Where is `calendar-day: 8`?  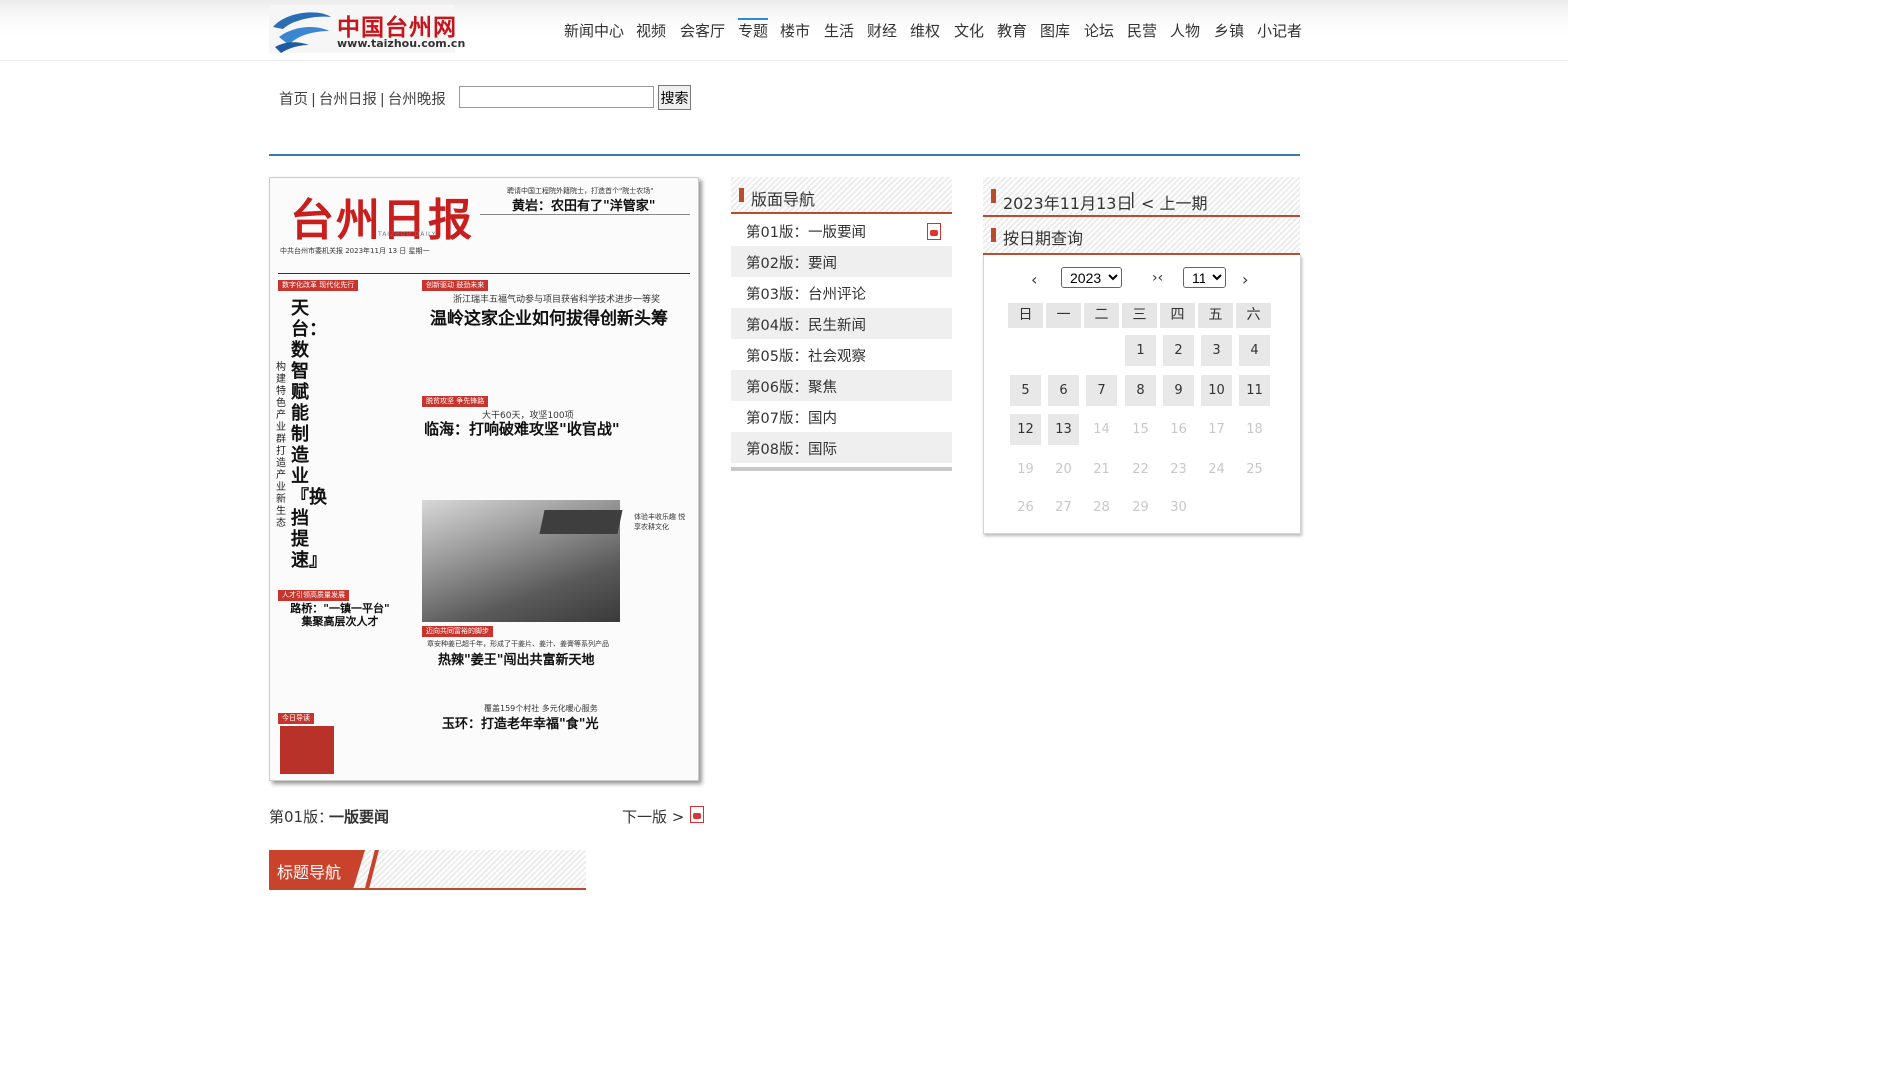
calendar-day: 8 is located at coordinates (1140, 390).